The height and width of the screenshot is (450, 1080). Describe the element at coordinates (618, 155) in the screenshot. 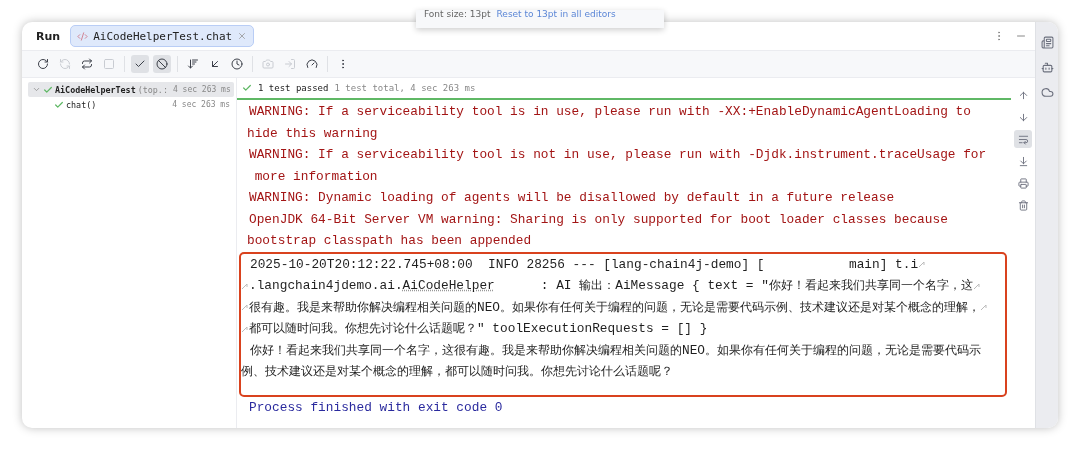

I see `warning-text: WARNING: If a serviceability tool is not in use, please run with -Djdk.instrument.traceUsage for` at that location.